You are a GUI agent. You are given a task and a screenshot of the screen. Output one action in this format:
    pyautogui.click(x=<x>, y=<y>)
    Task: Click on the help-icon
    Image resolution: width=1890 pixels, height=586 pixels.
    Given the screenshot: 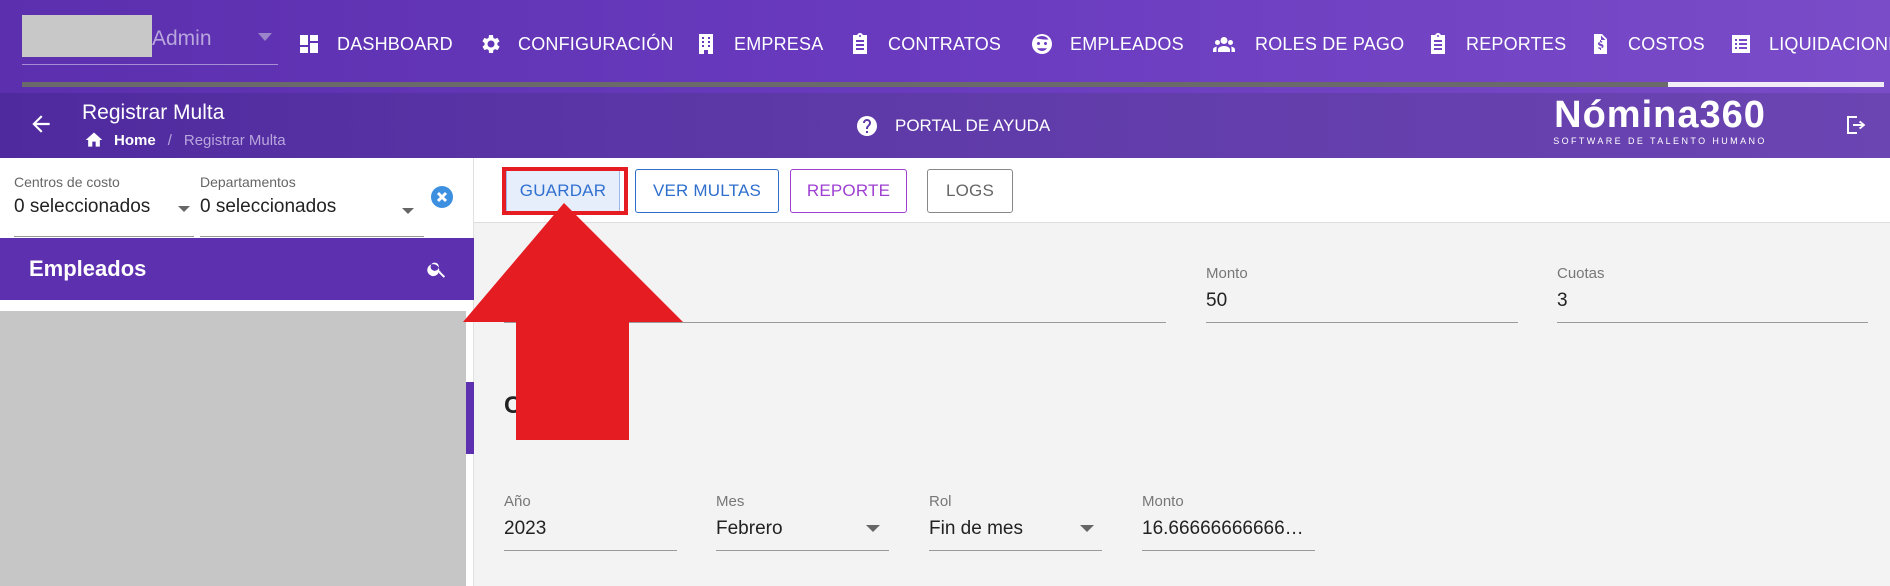 What is the action you would take?
    pyautogui.click(x=867, y=126)
    